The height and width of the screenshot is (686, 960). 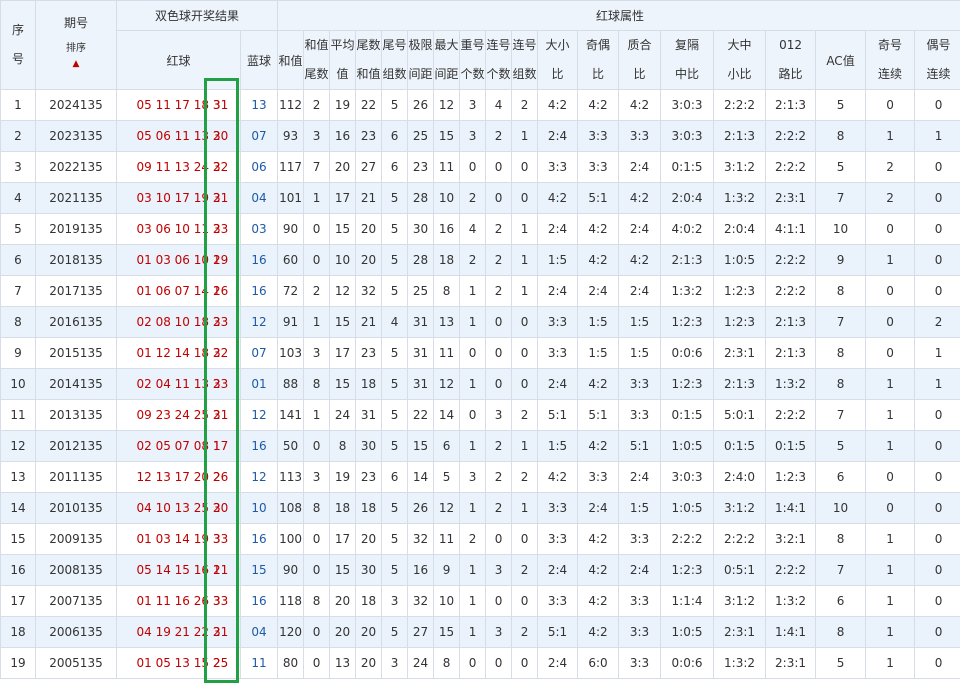 What do you see at coordinates (421, 601) in the screenshot?
I see `row-attr-cell: 32` at bounding box center [421, 601].